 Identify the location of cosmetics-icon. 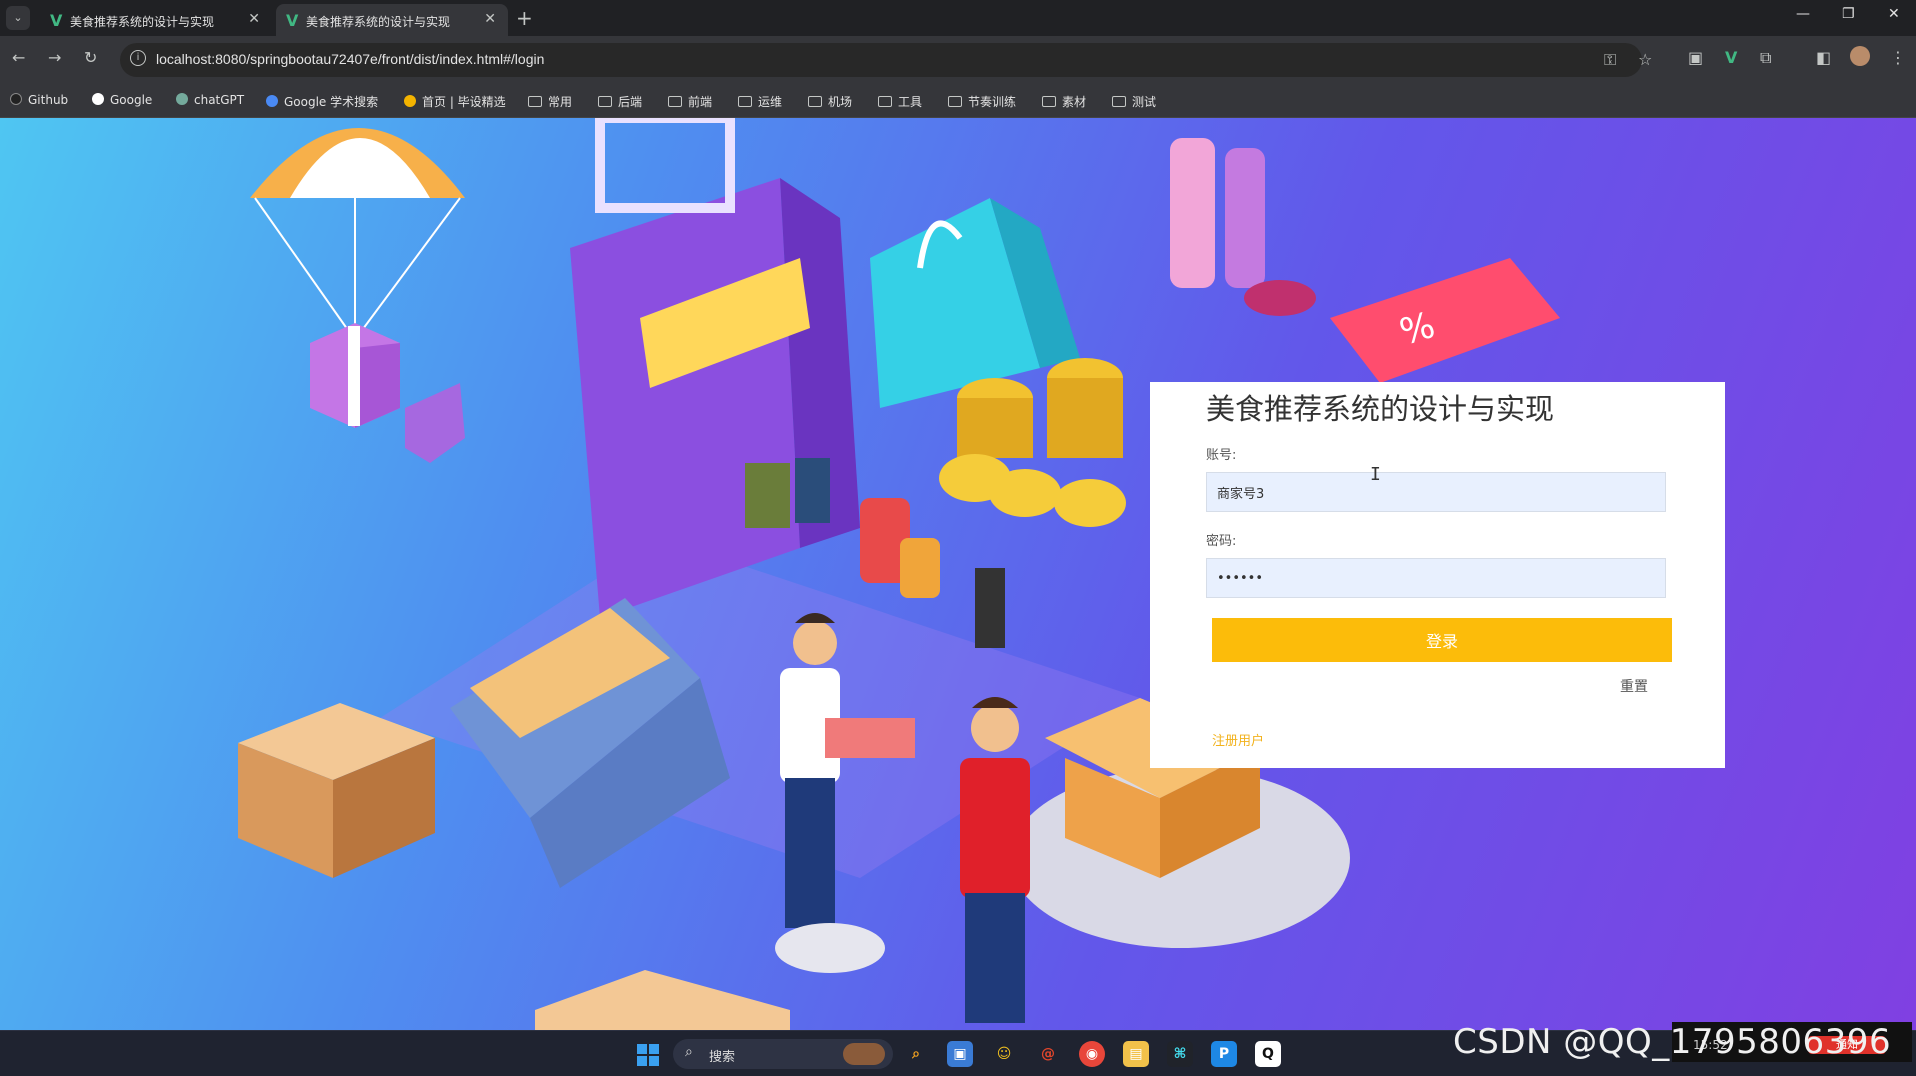
(1243, 227).